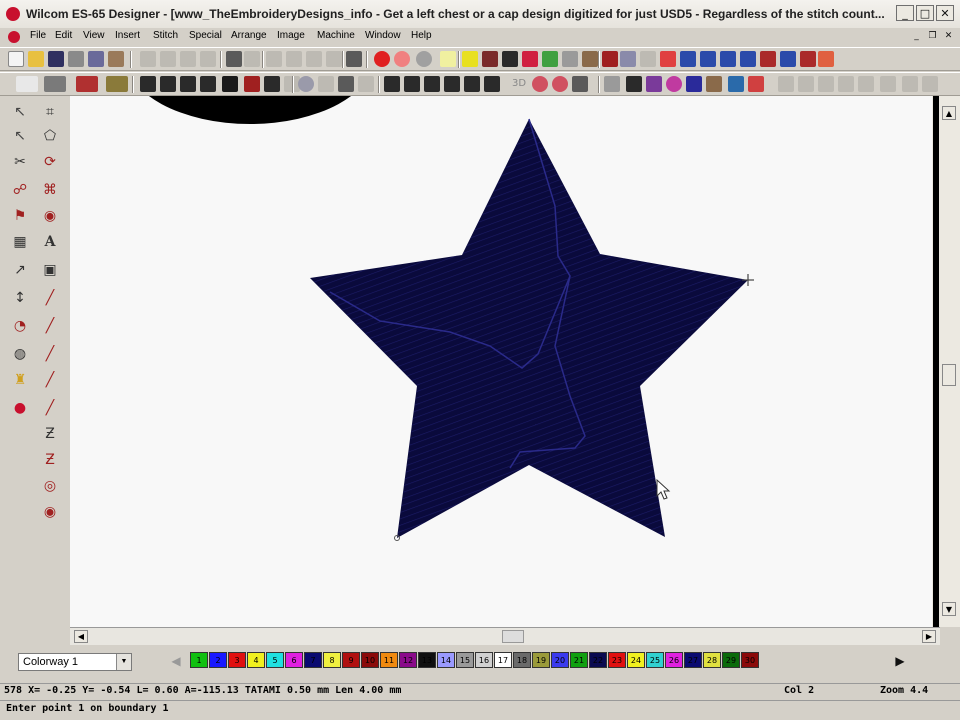  Describe the element at coordinates (148, 59) in the screenshot. I see `cut-icon` at that location.